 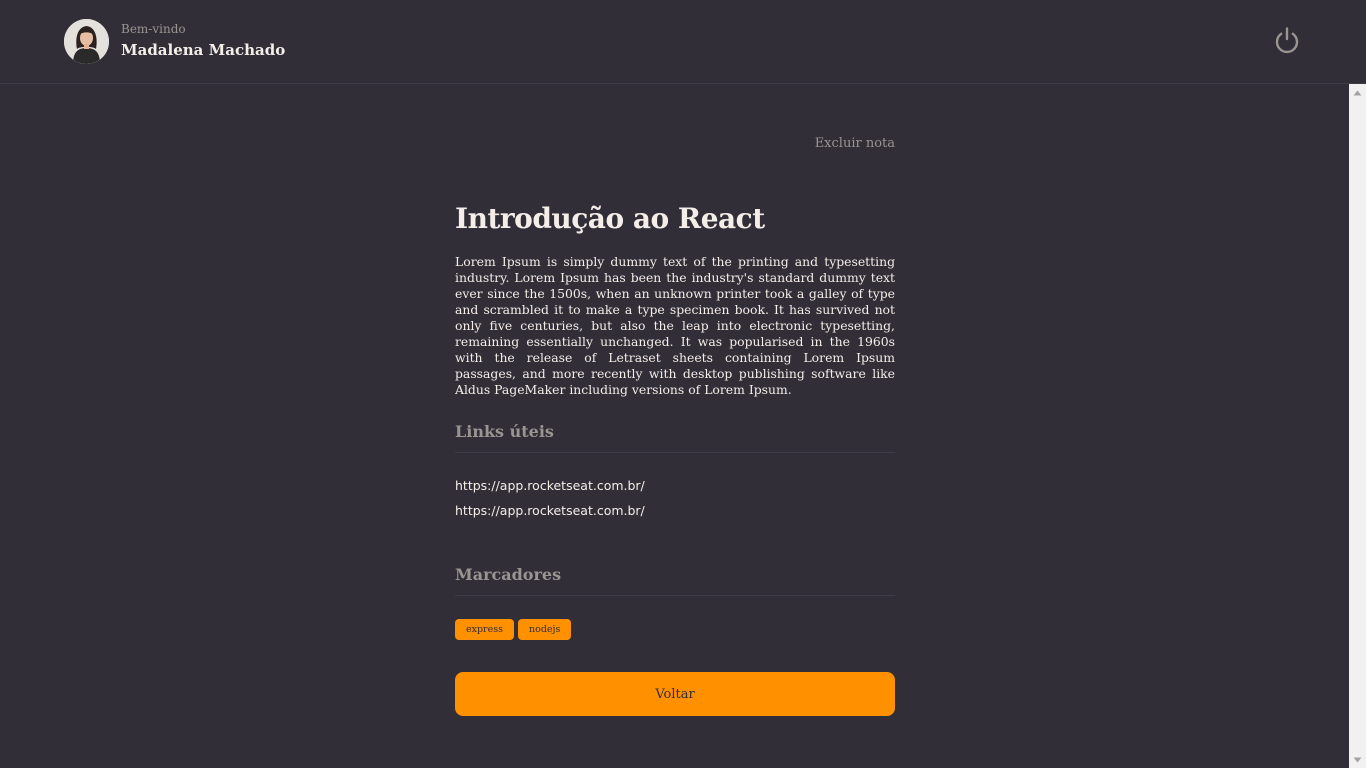 What do you see at coordinates (86, 41) in the screenshot?
I see `avatar` at bounding box center [86, 41].